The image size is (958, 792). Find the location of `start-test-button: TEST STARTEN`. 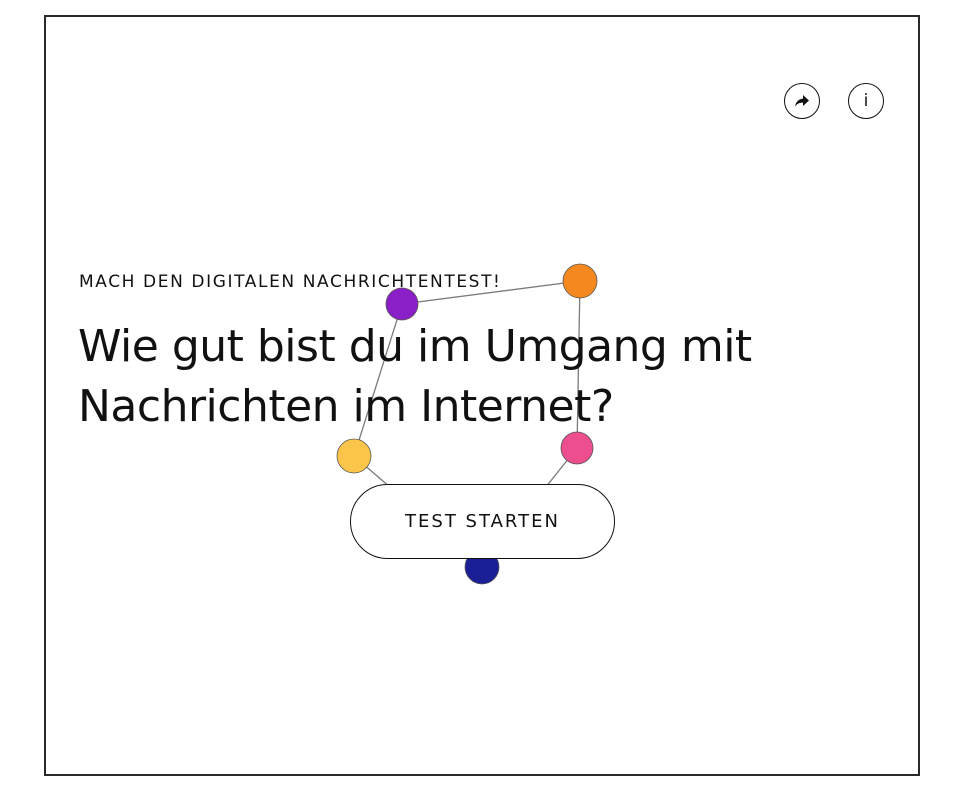

start-test-button: TEST STARTEN is located at coordinates (482, 521).